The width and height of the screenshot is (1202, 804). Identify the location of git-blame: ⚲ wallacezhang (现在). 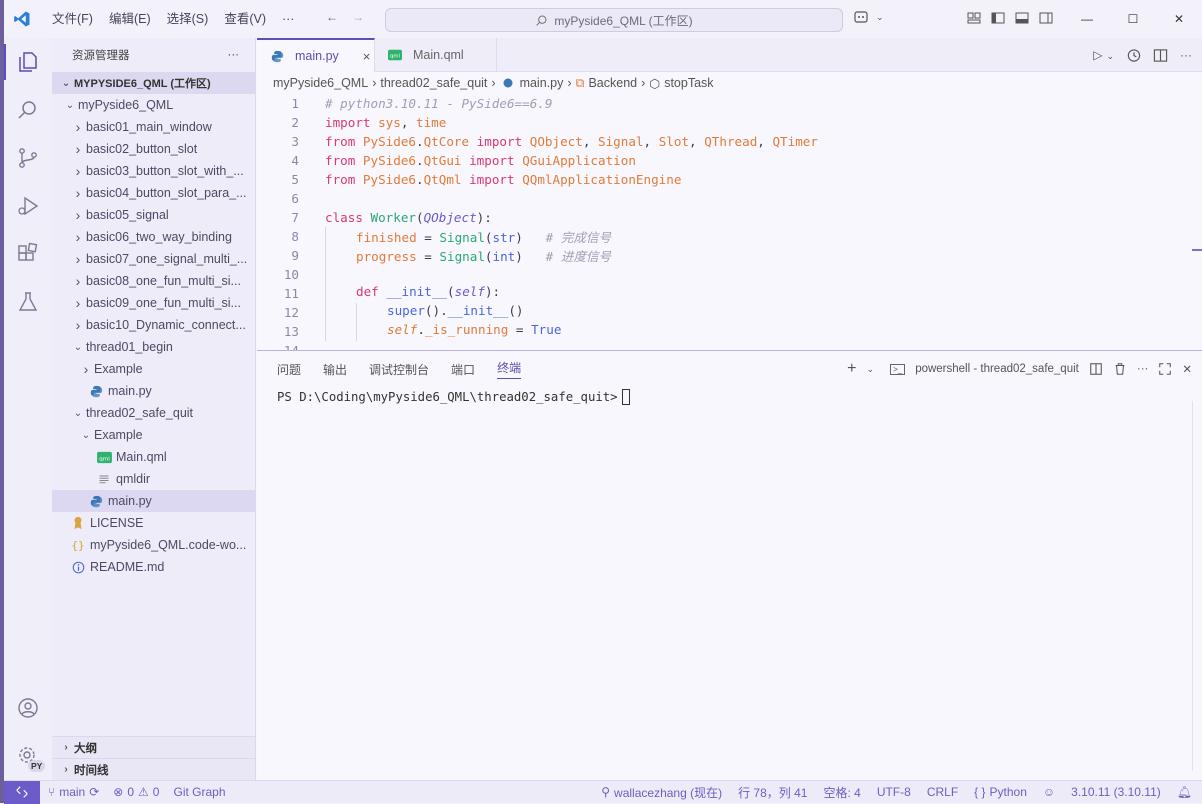
(661, 792).